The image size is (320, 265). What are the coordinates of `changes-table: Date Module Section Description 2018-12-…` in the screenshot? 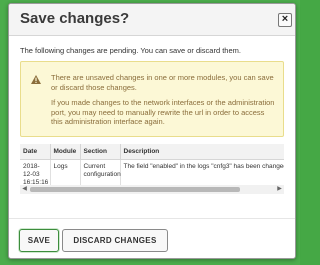 It's located at (152, 166).